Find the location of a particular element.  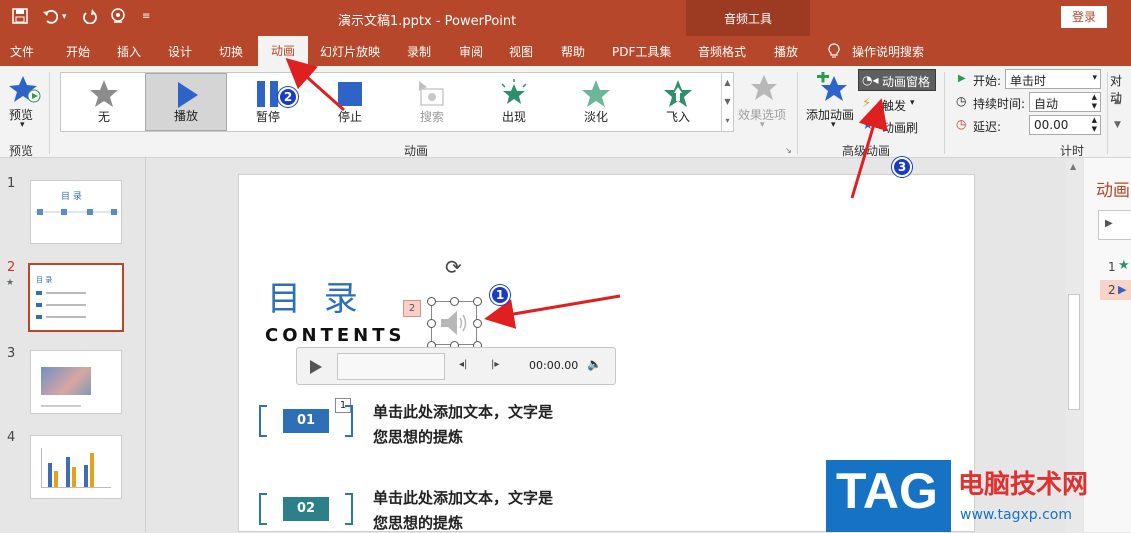

undo-dropdown-icon: ▾ is located at coordinates (64, 17).